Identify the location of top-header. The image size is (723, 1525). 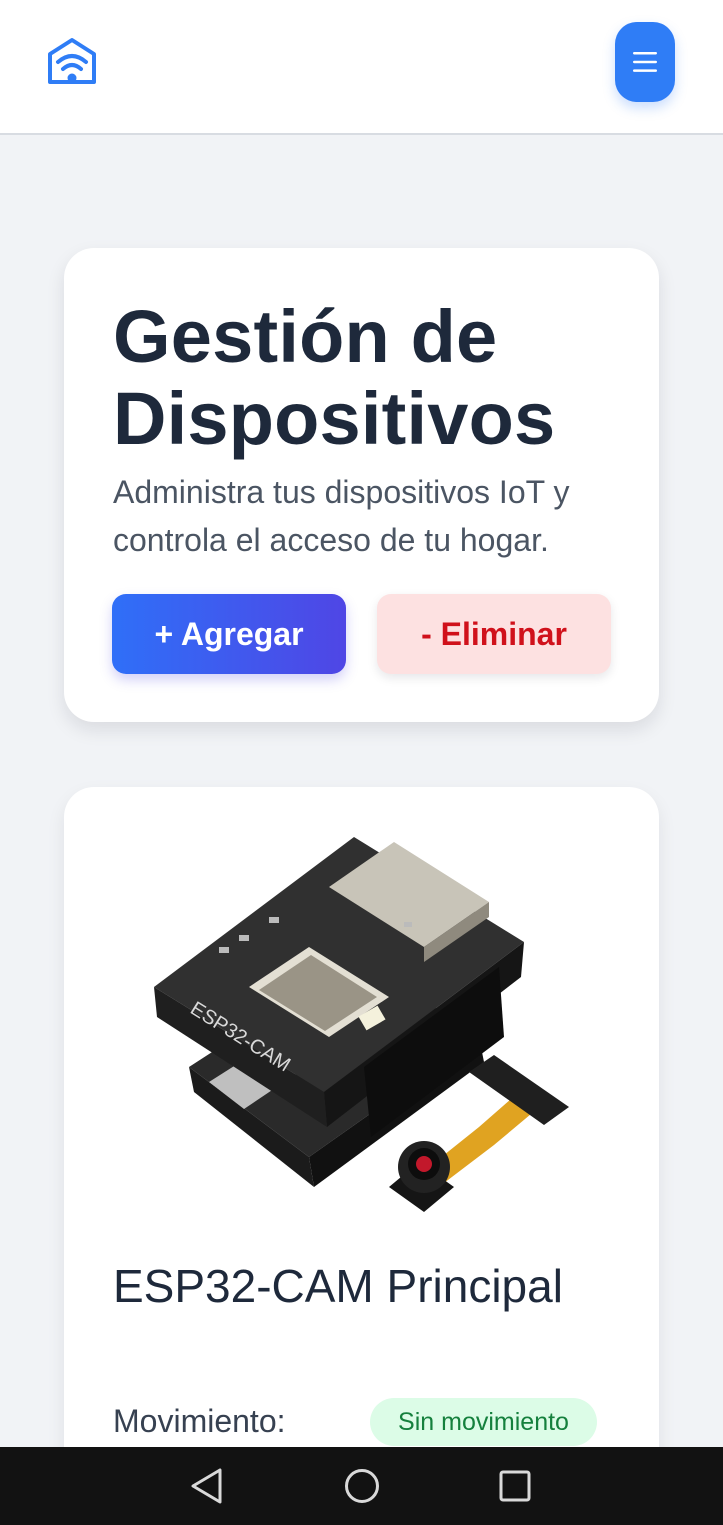
(361, 67).